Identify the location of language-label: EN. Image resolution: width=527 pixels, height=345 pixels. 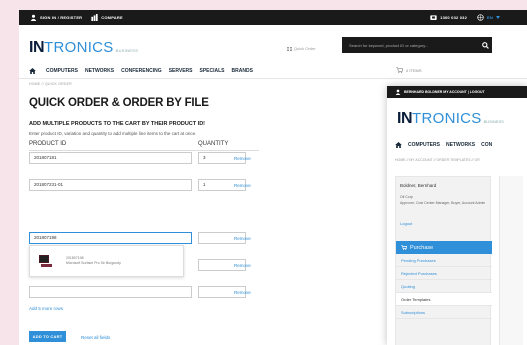
(490, 17).